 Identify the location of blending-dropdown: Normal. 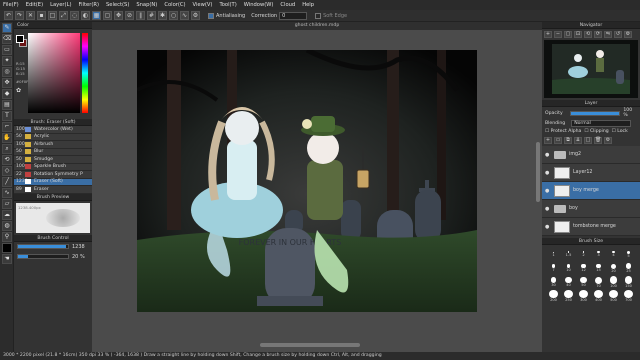
(601, 123).